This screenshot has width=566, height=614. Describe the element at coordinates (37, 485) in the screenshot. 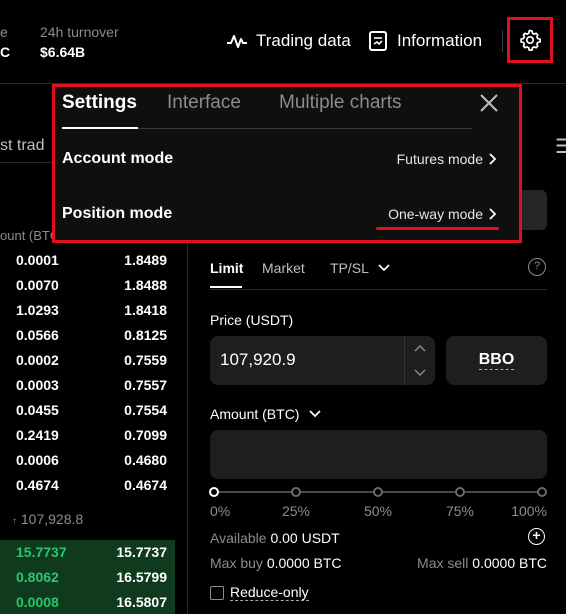

I see `ask-amount: 0.4674` at that location.